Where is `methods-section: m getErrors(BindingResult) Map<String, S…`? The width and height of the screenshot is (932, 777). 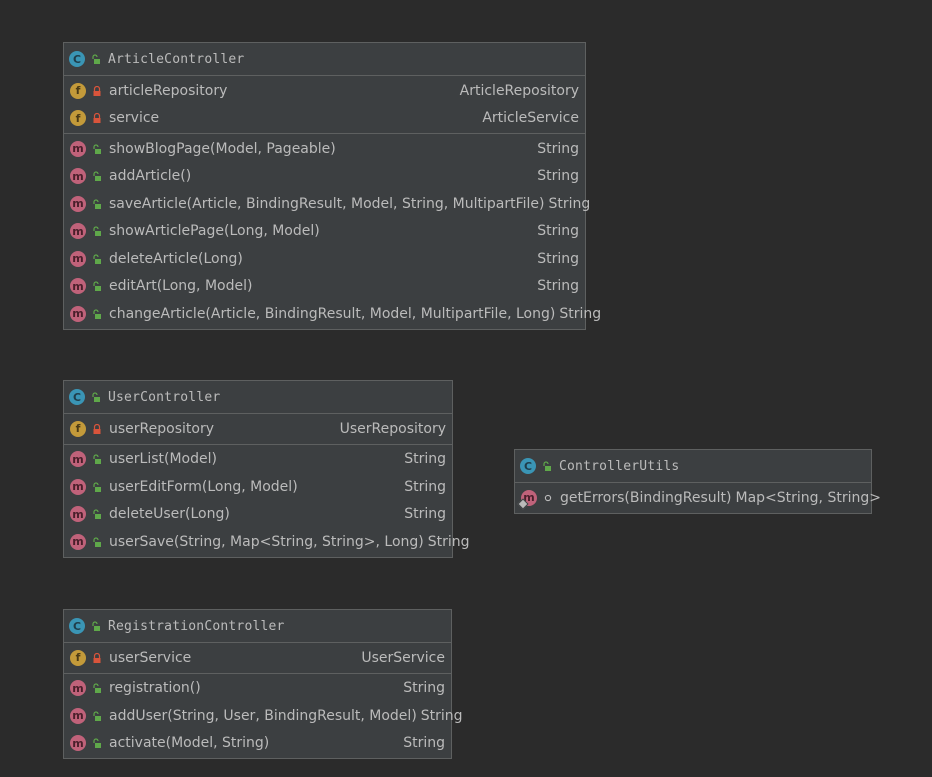 methods-section: m getErrors(BindingResult) Map<String, S… is located at coordinates (698, 498).